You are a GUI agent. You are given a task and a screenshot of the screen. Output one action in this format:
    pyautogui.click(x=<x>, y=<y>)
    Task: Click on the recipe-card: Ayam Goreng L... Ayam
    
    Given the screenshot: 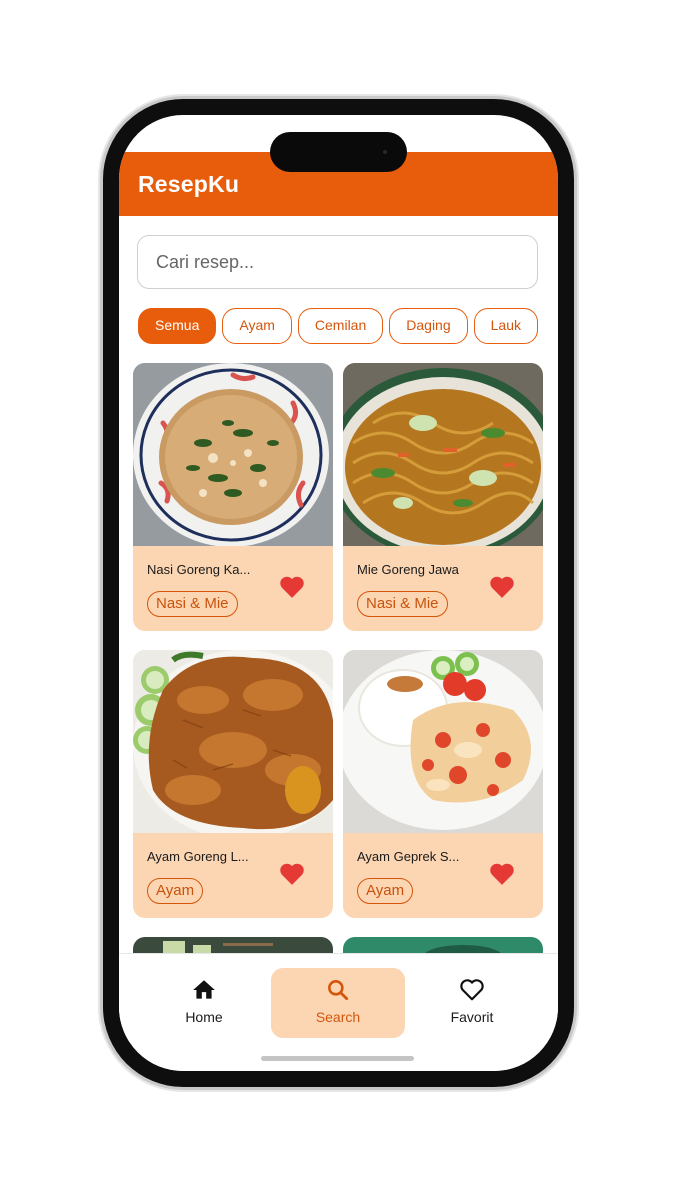 What is the action you would take?
    pyautogui.click(x=233, y=784)
    